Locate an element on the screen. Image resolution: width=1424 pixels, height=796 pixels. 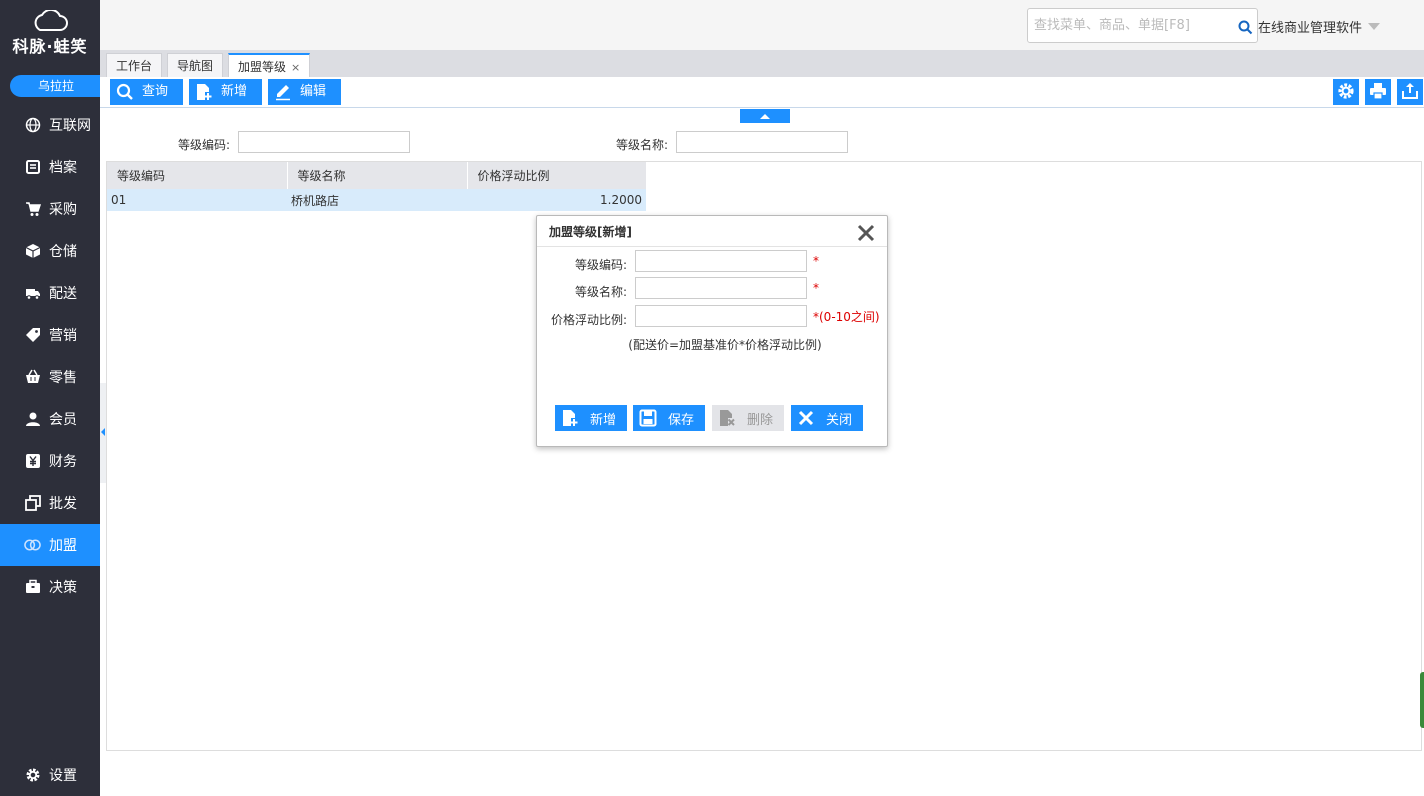
cell-ratio: 1.2000 is located at coordinates (556, 200).